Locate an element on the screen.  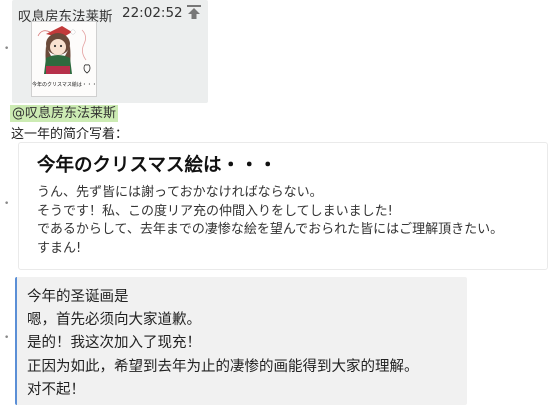
card-line: であるからして、去年までの凄惨な絵を望んでおられた皆にはご理解頂きたい。 is located at coordinates (270, 229).